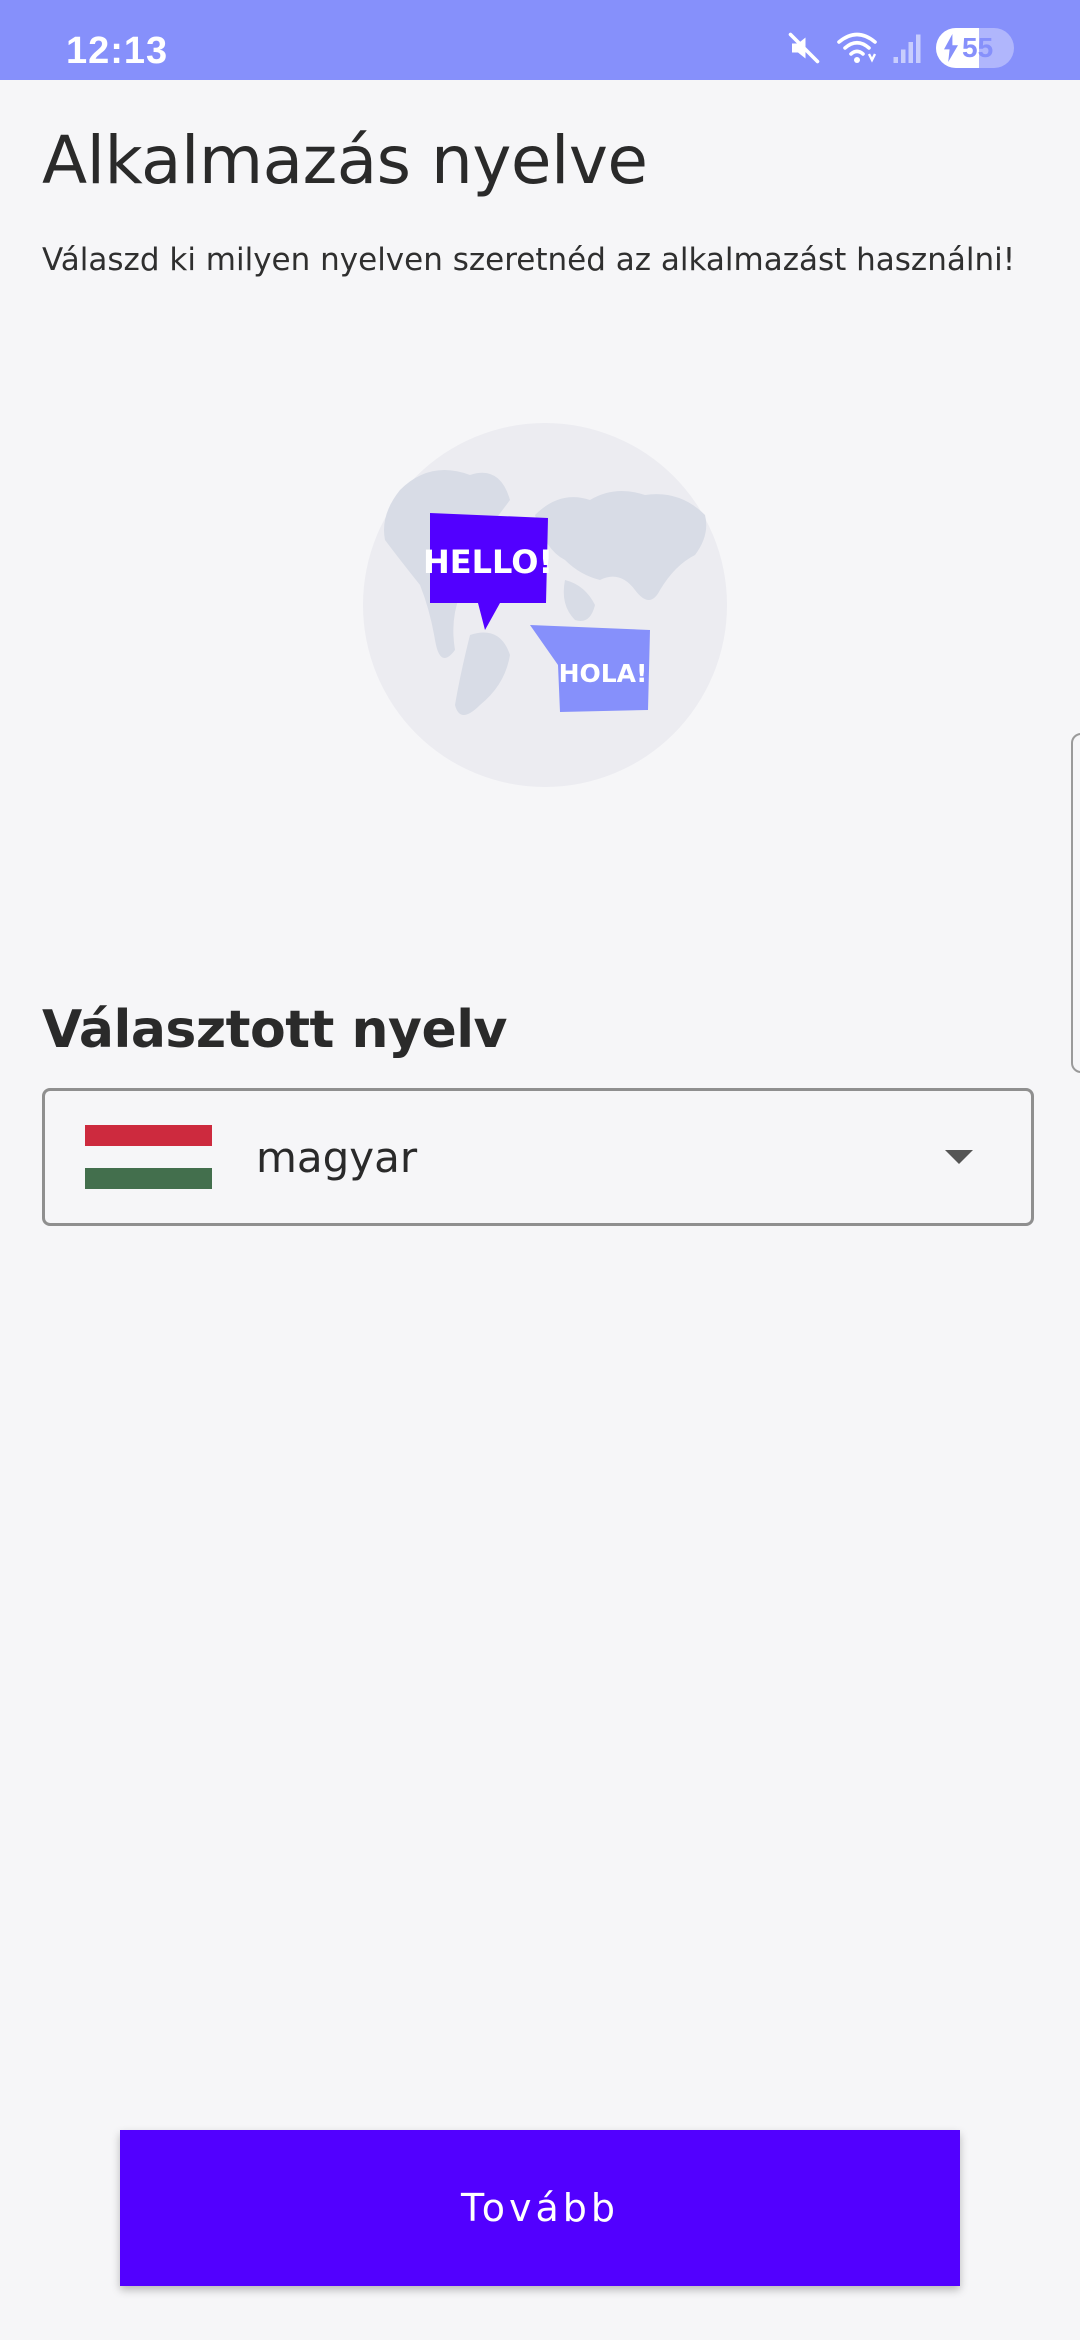 This screenshot has height=2340, width=1080. Describe the element at coordinates (603, 673) in the screenshot. I see `hola-bubble-text: HOLA!` at that location.